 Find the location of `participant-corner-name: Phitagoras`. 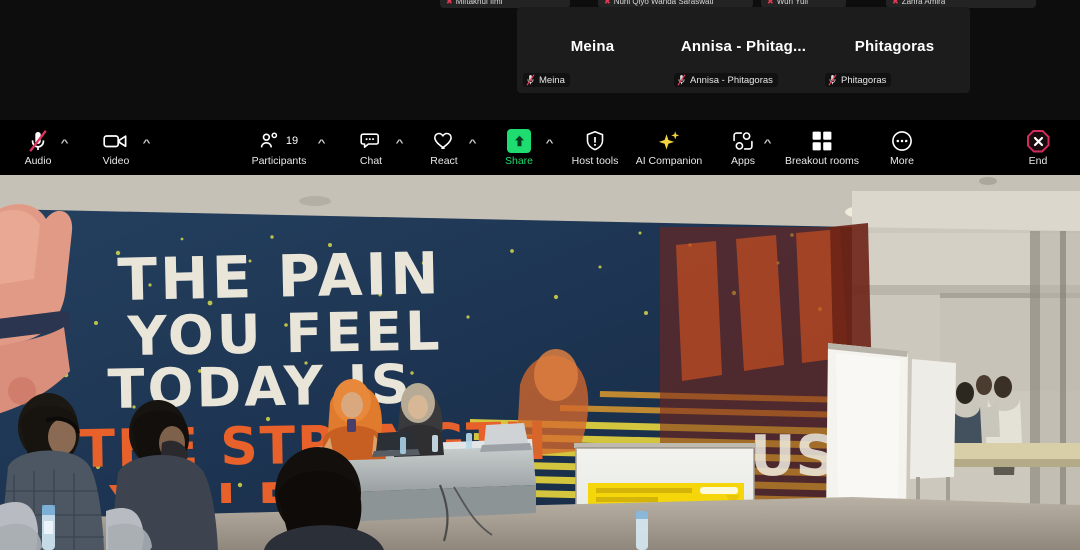

participant-corner-name: Phitagoras is located at coordinates (864, 80).